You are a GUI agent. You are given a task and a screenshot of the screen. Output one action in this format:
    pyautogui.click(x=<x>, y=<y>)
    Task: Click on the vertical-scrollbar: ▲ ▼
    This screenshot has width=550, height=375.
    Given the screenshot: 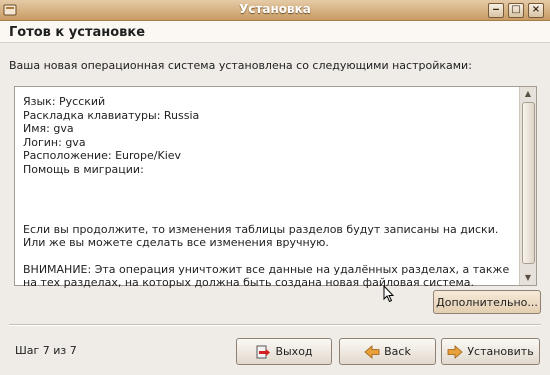 What is the action you would take?
    pyautogui.click(x=527, y=186)
    